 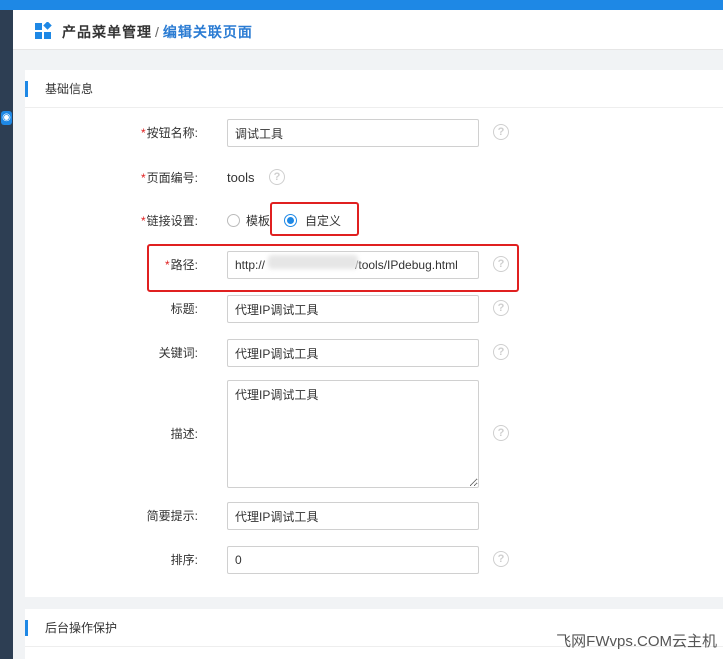 What do you see at coordinates (169, 133) in the screenshot?
I see `button-name-label: *按钮名称:` at bounding box center [169, 133].